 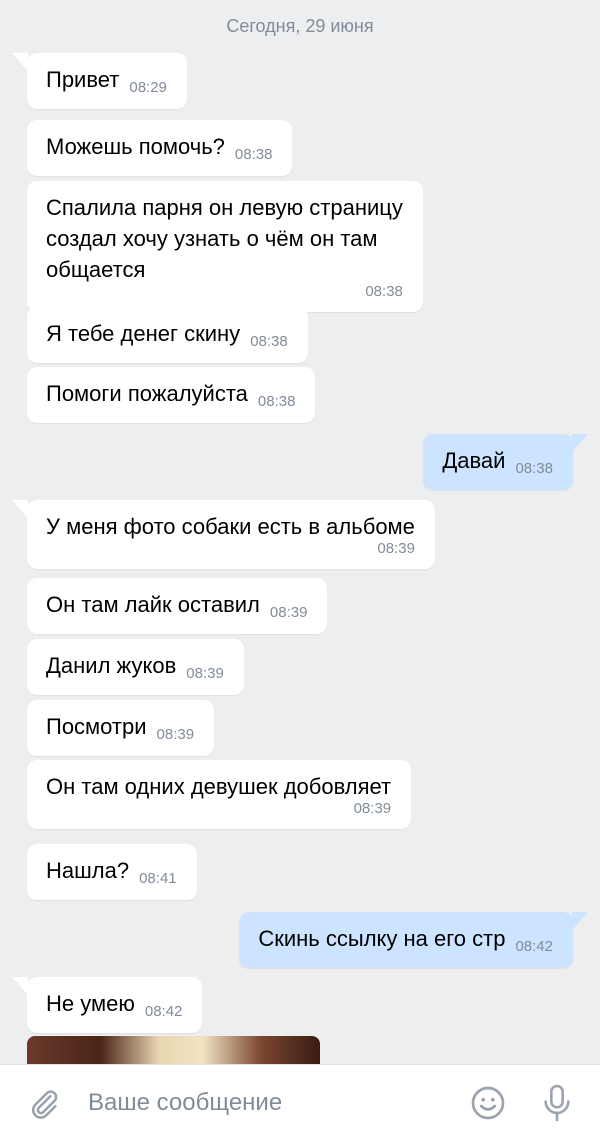 I want to click on message-text-line: общается, so click(x=96, y=269).